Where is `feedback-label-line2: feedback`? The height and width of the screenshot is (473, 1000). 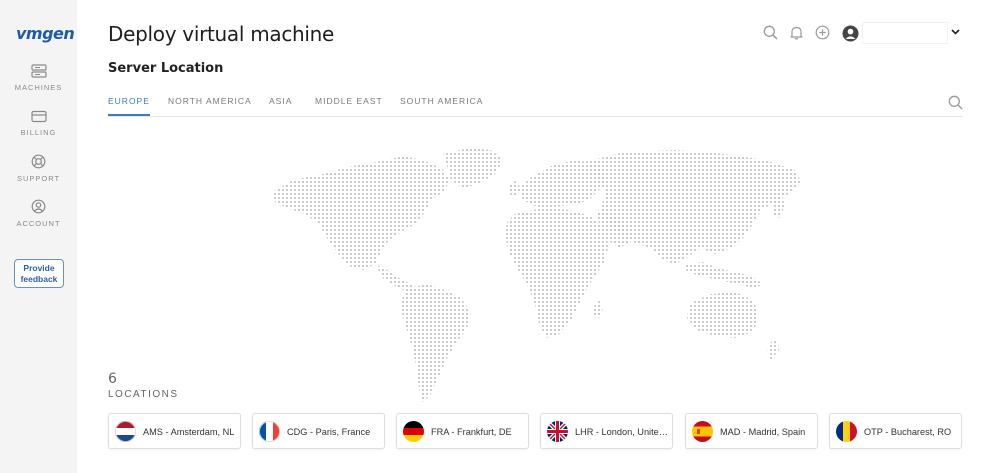 feedback-label-line2: feedback is located at coordinates (39, 279).